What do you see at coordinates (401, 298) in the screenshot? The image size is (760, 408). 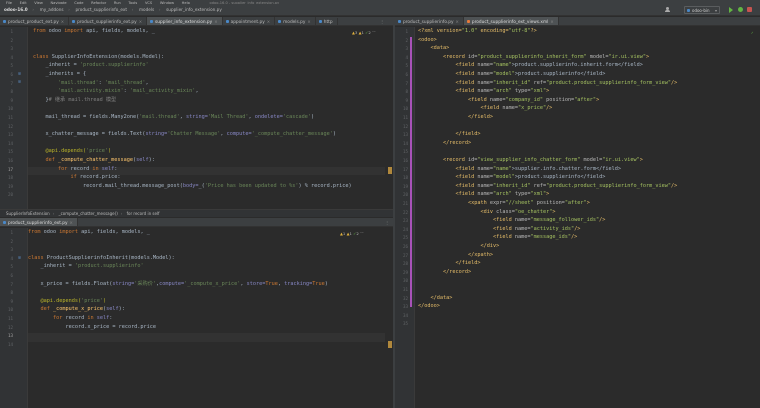 I see `line-number: 32` at bounding box center [401, 298].